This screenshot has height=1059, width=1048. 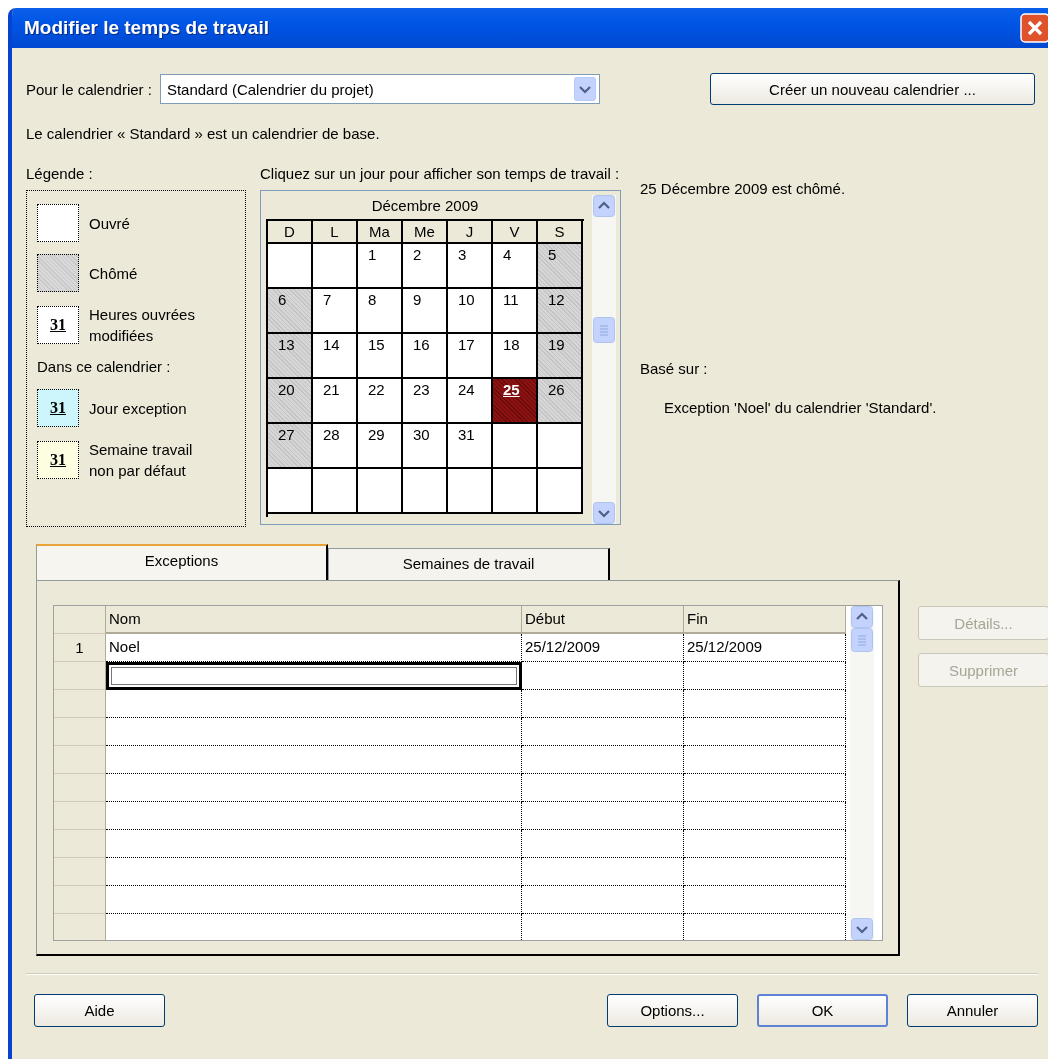 What do you see at coordinates (290, 446) in the screenshot?
I see `calendar-day: 27` at bounding box center [290, 446].